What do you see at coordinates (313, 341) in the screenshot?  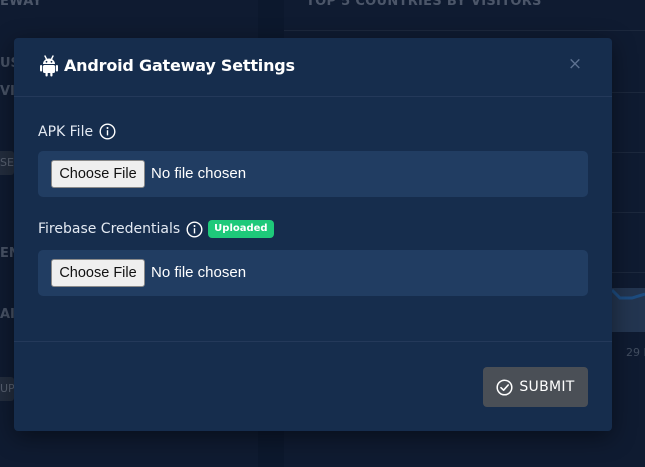 I see `modal-footer-divider` at bounding box center [313, 341].